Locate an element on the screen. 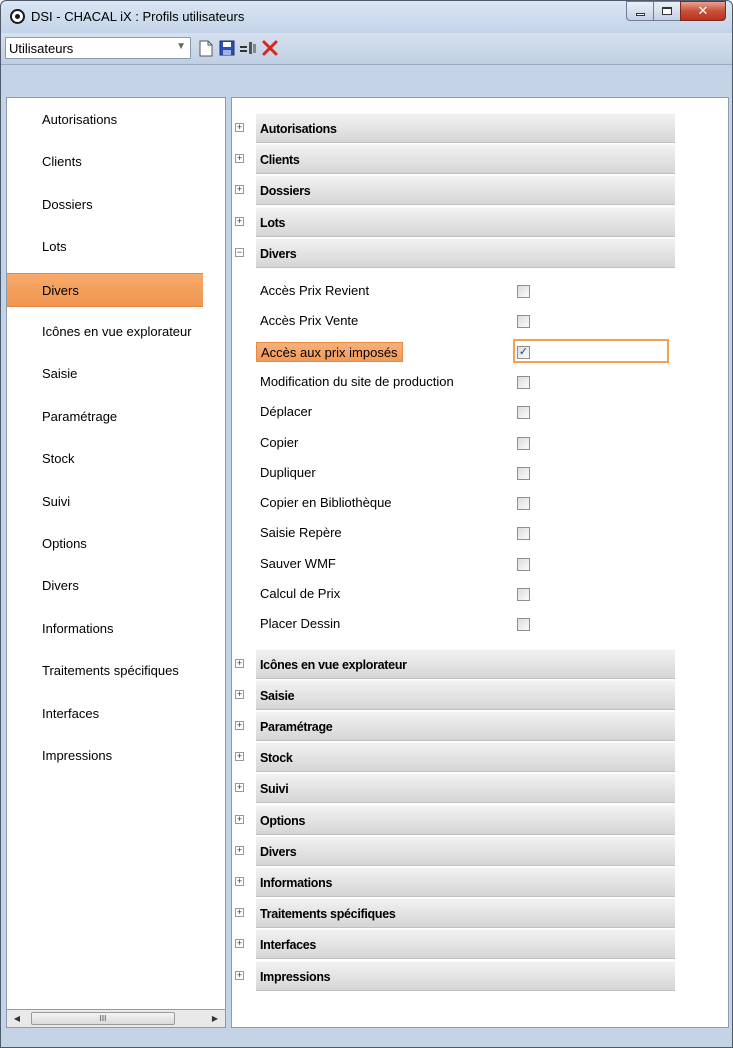 The height and width of the screenshot is (1048, 733). option-label: Saisie Repère is located at coordinates (301, 533).